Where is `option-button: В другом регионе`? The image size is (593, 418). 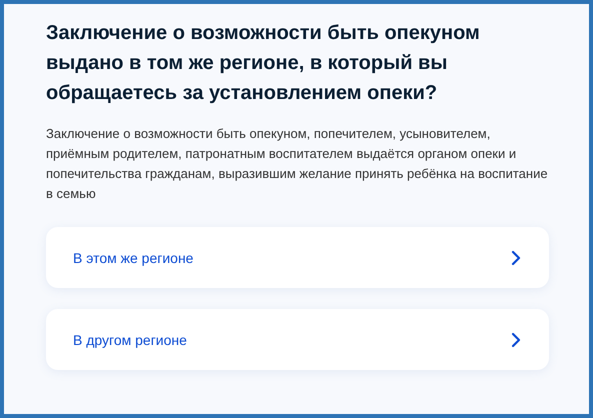 option-button: В другом регионе is located at coordinates (297, 339).